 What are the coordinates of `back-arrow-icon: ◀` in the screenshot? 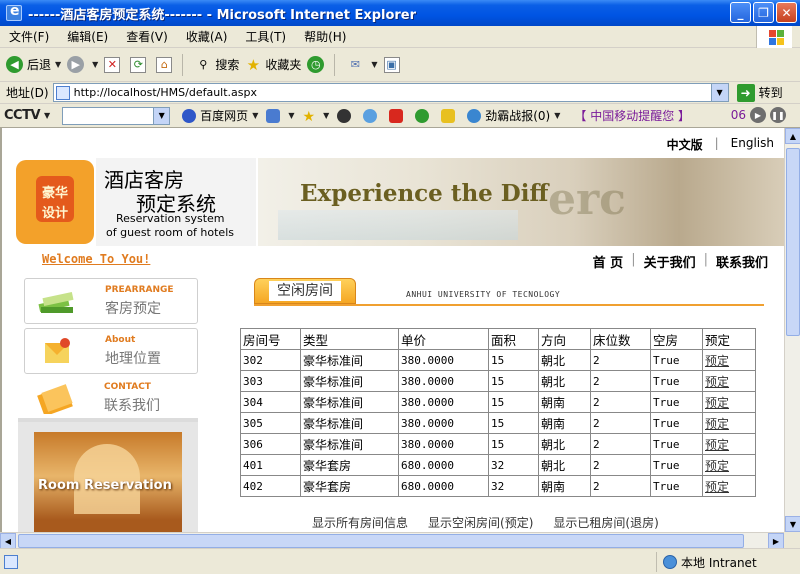 It's located at (14, 64).